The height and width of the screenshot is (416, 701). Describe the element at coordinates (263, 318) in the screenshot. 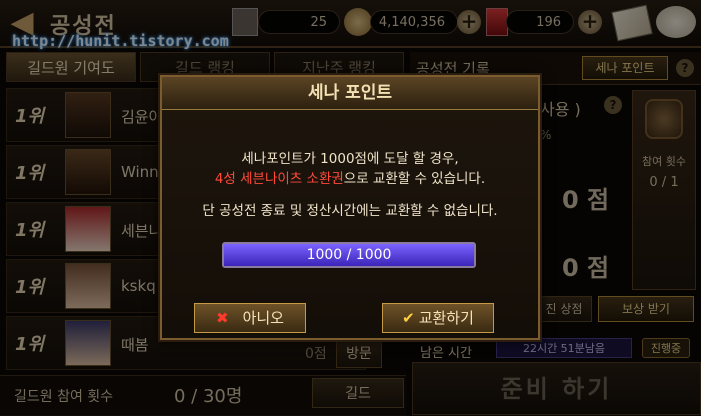

I see `cancel-label: 아니오` at that location.